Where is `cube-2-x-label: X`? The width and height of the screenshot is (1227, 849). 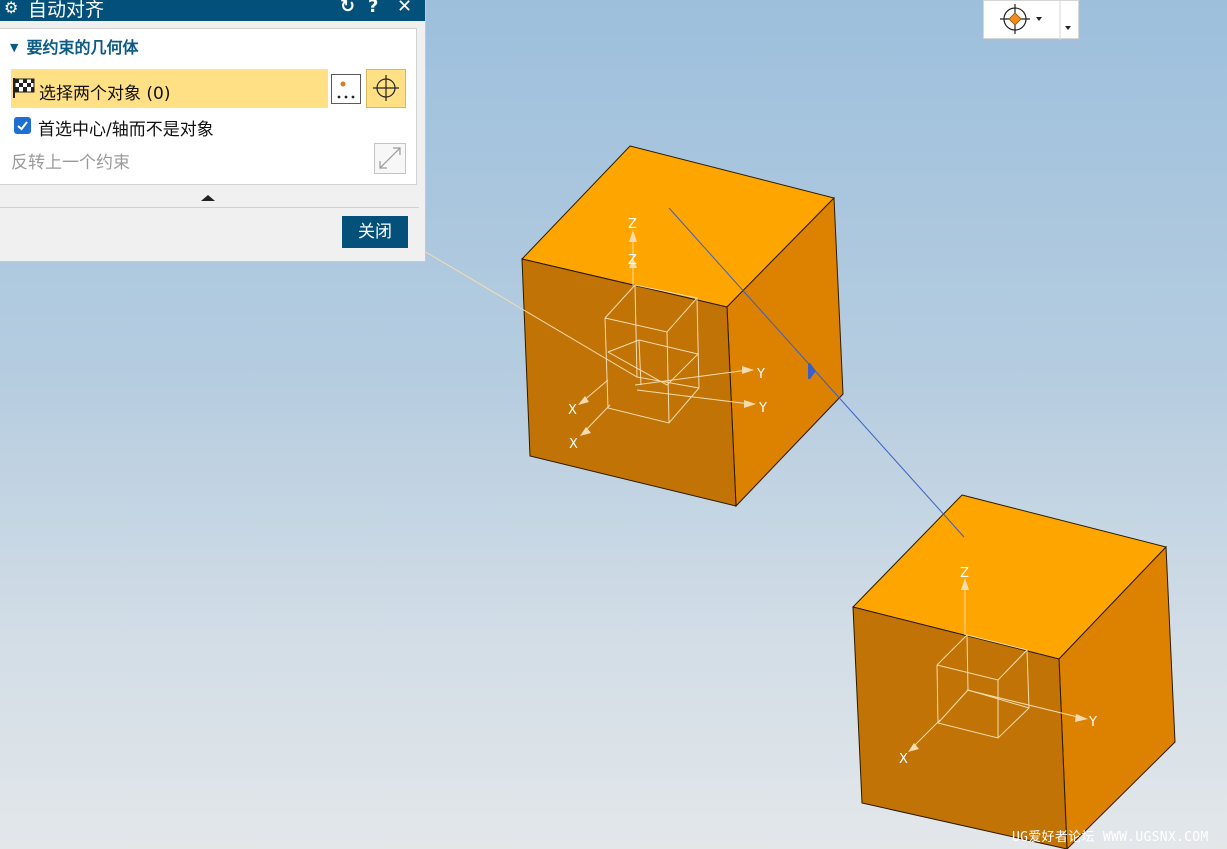
cube-2-x-label: X is located at coordinates (903, 759).